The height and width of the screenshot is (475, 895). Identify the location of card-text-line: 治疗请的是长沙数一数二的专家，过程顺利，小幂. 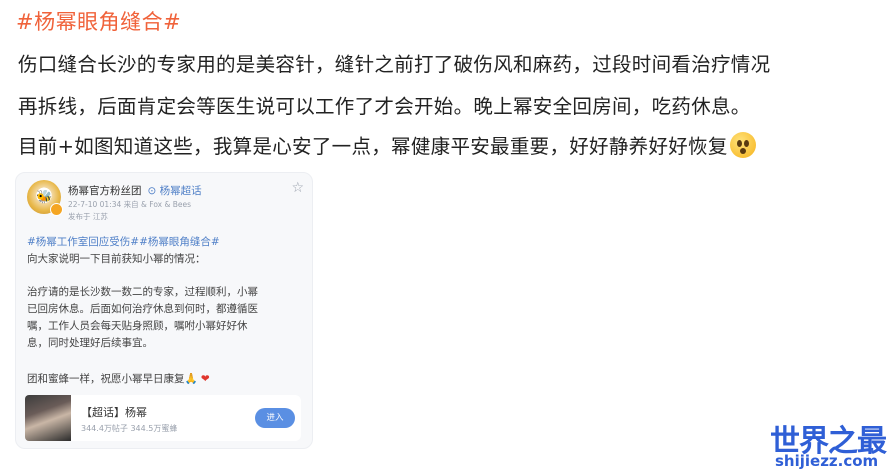
(142, 292).